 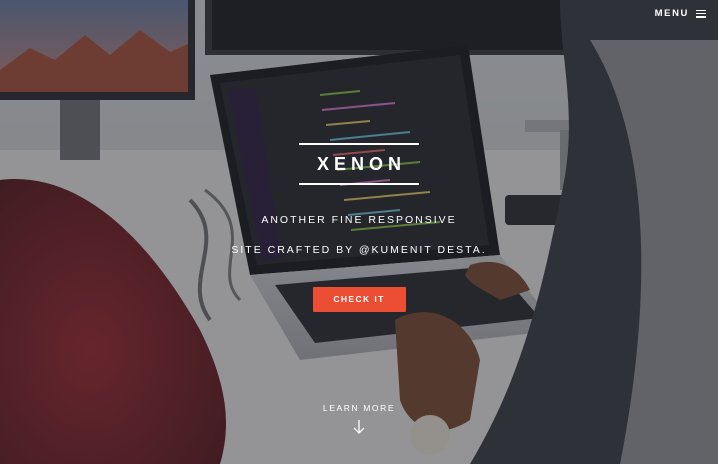 I want to click on arrow-down-icon, so click(x=359, y=427).